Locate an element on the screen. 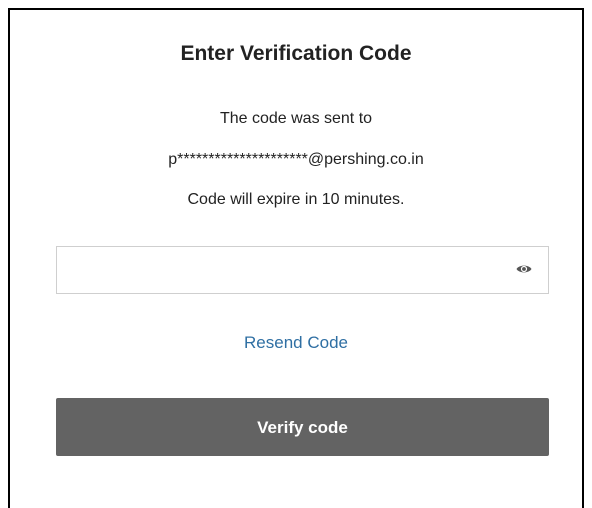 This screenshot has width=592, height=508. page-title: Enter Verification Code is located at coordinates (296, 53).